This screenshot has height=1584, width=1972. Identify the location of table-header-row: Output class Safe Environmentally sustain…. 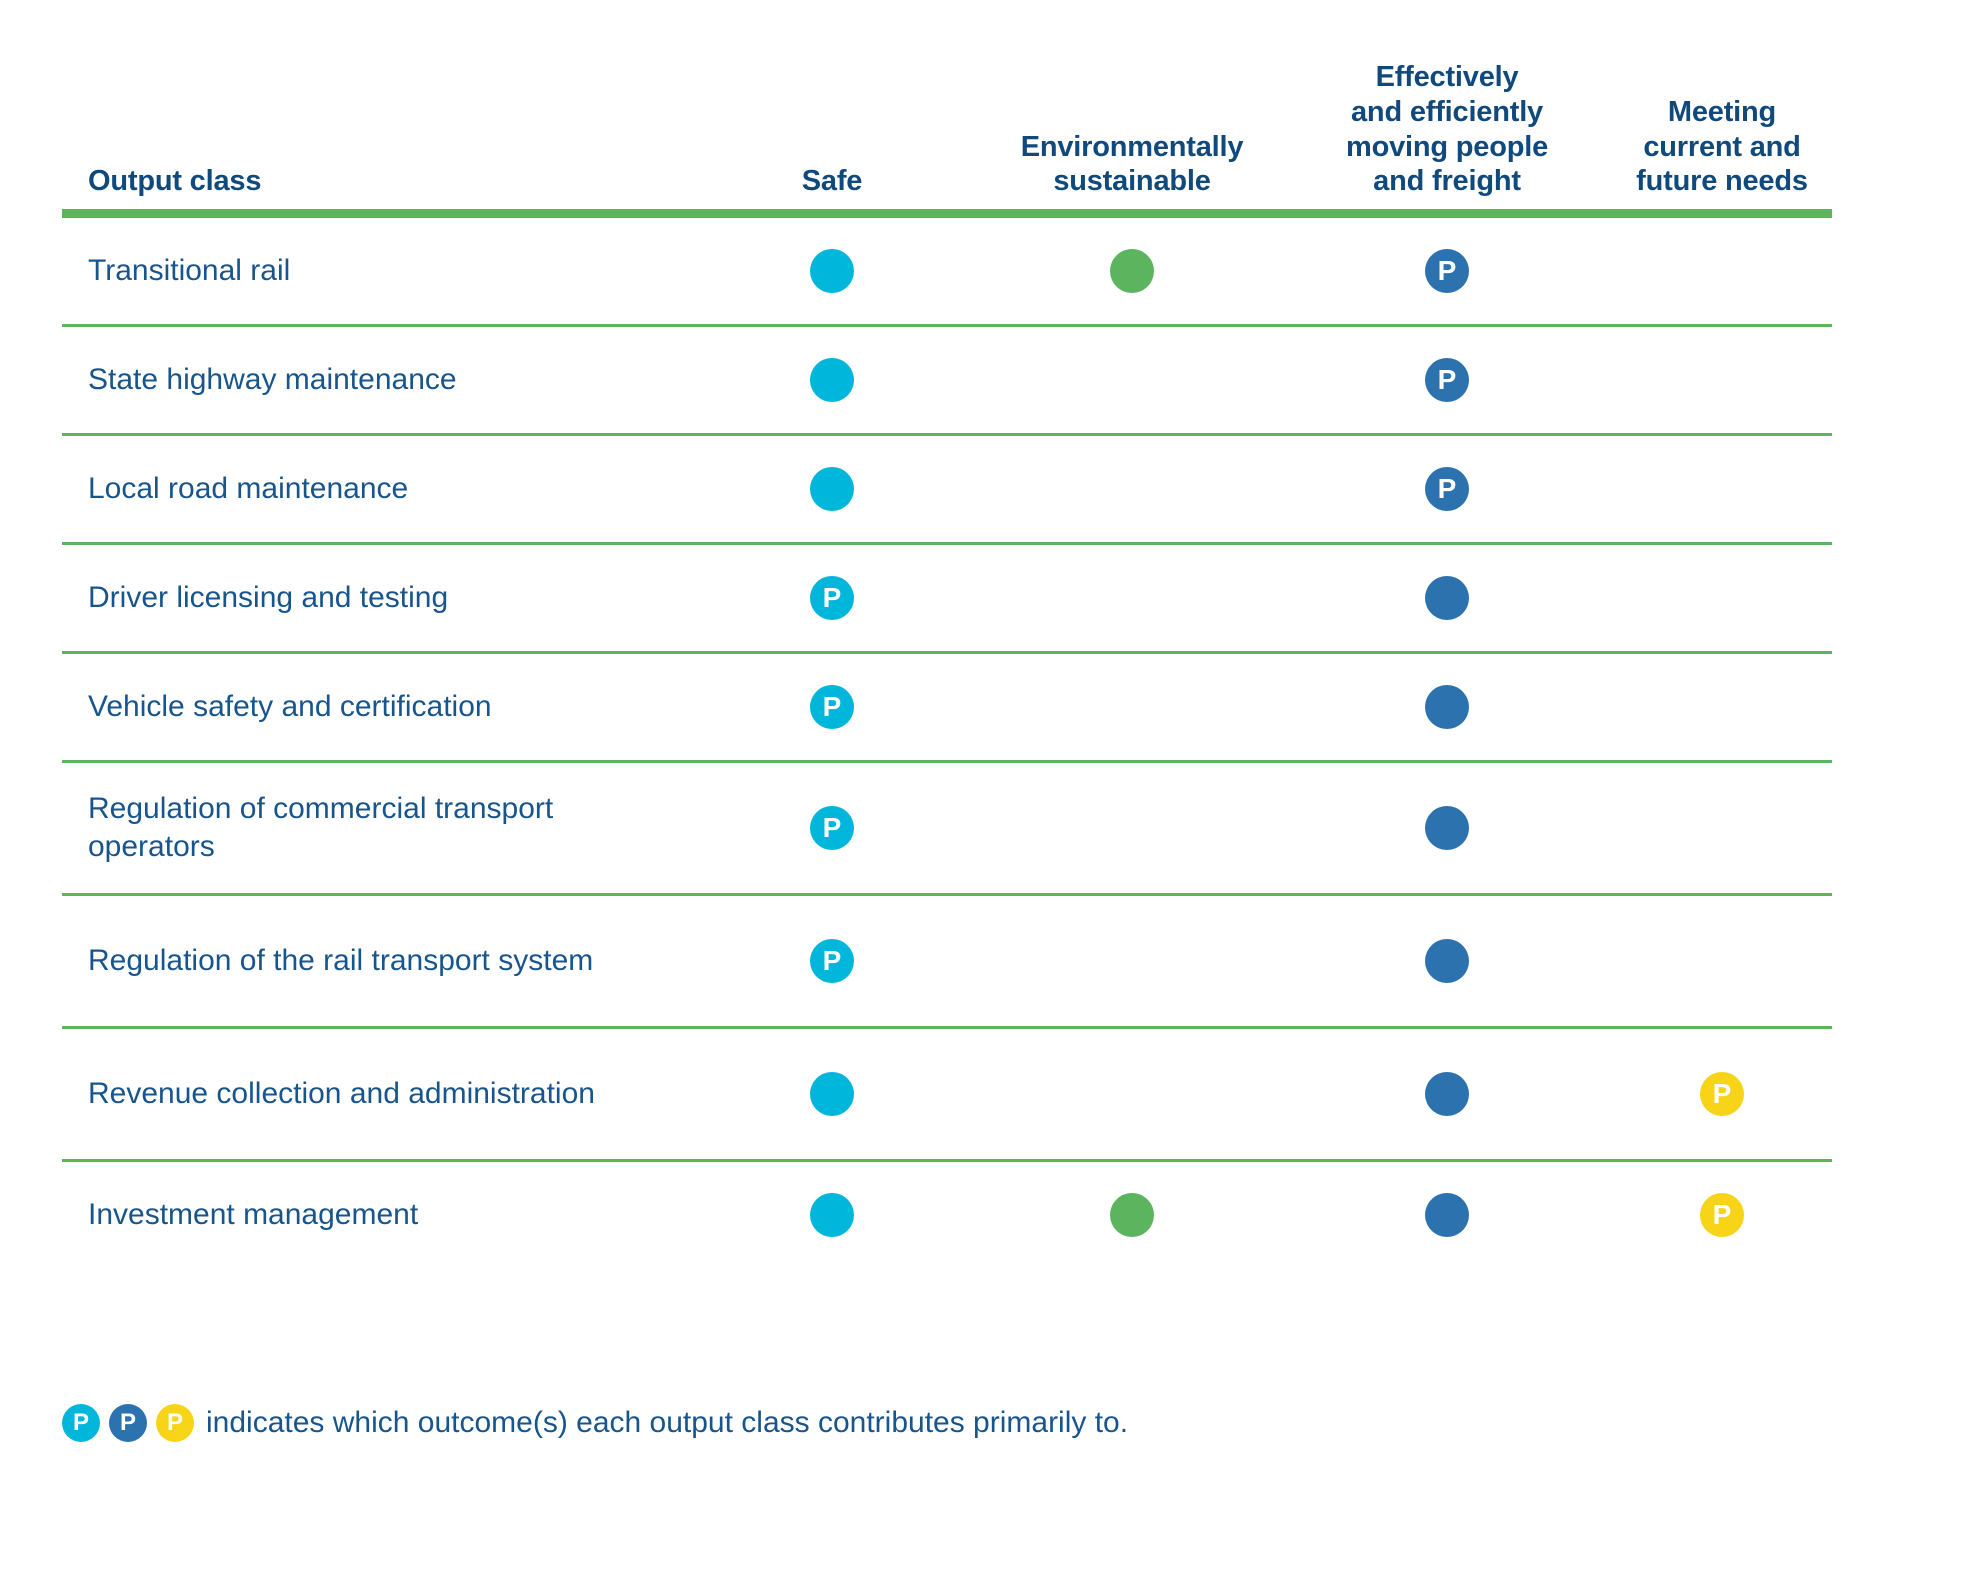
(947, 139).